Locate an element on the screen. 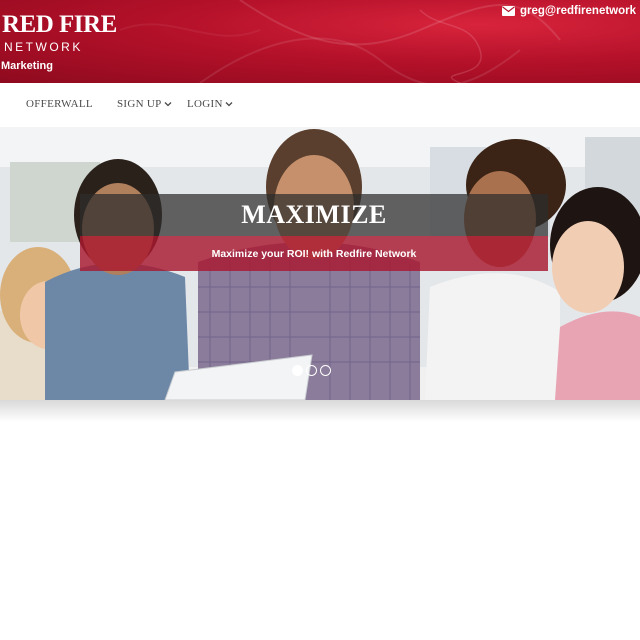  contact-email-text: greg@redfirenetwork is located at coordinates (578, 11).